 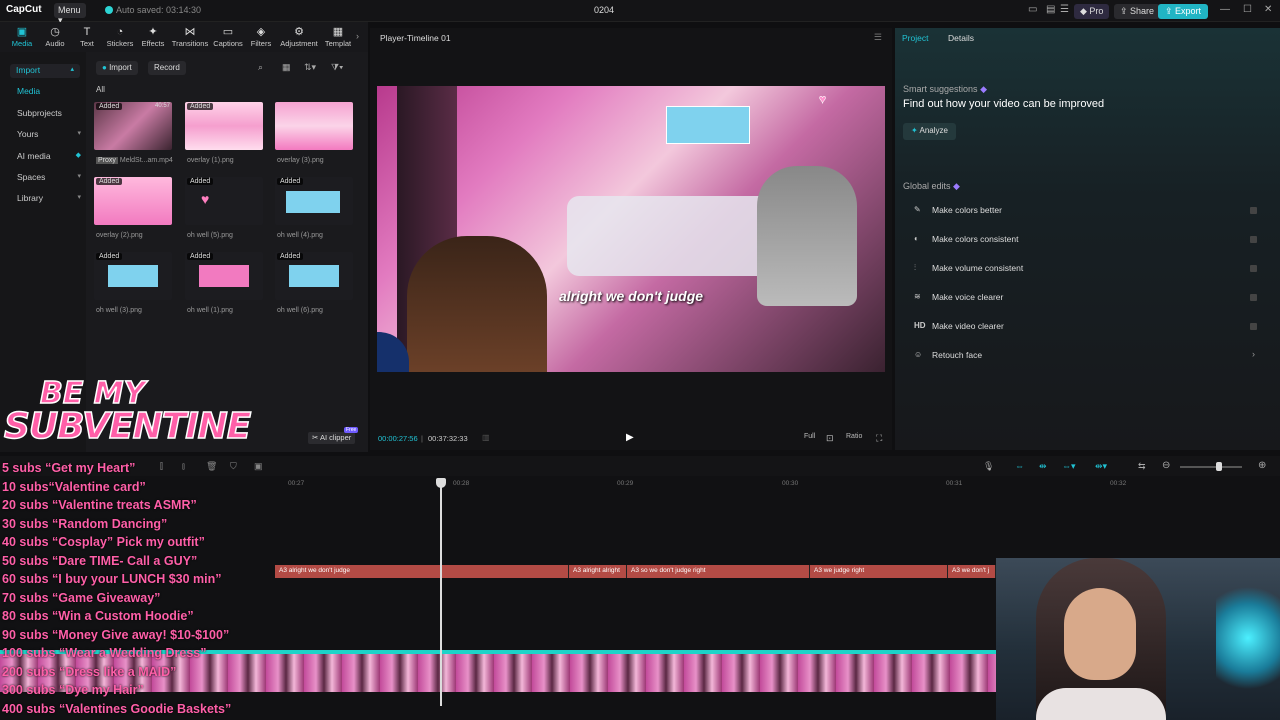 What do you see at coordinates (116, 634) in the screenshot?
I see `sub-goal: 90 subs “Money Give away! $10-$100”` at bounding box center [116, 634].